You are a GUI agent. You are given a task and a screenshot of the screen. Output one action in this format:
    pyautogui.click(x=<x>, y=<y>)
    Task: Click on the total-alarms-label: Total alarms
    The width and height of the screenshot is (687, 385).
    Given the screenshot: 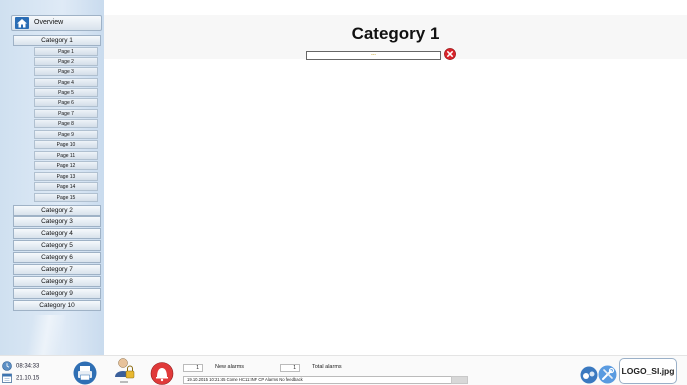 What is the action you would take?
    pyautogui.click(x=327, y=367)
    